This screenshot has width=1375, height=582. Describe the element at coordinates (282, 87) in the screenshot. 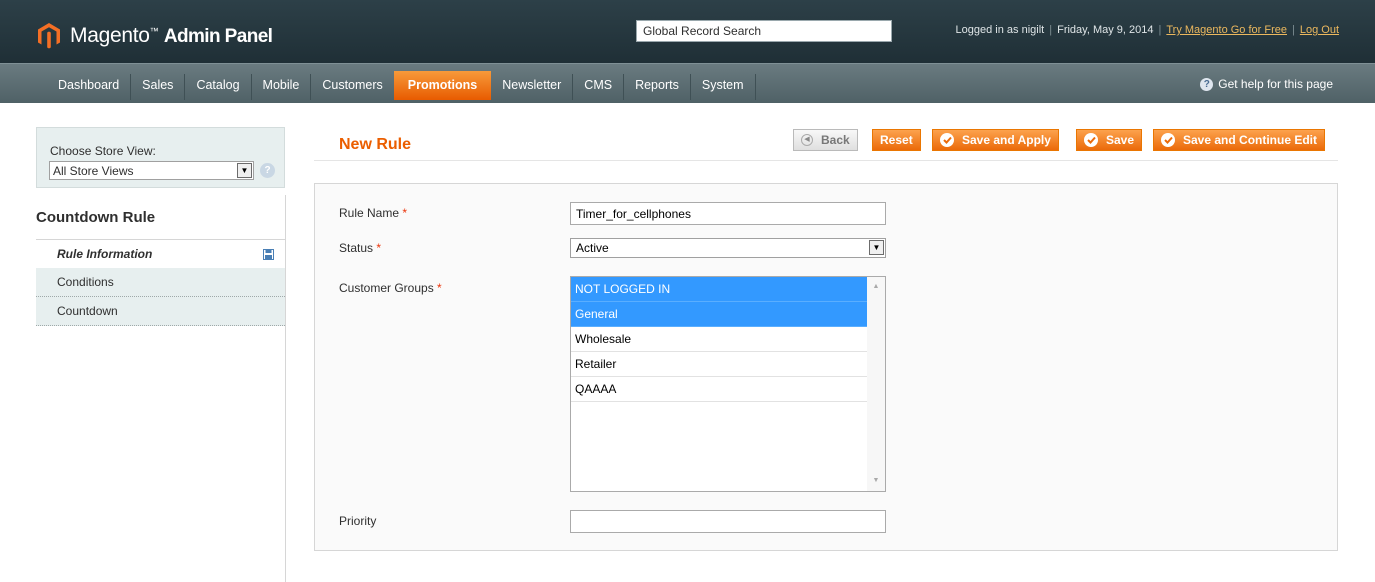

I see `nav-item-mobile: Mobile` at that location.